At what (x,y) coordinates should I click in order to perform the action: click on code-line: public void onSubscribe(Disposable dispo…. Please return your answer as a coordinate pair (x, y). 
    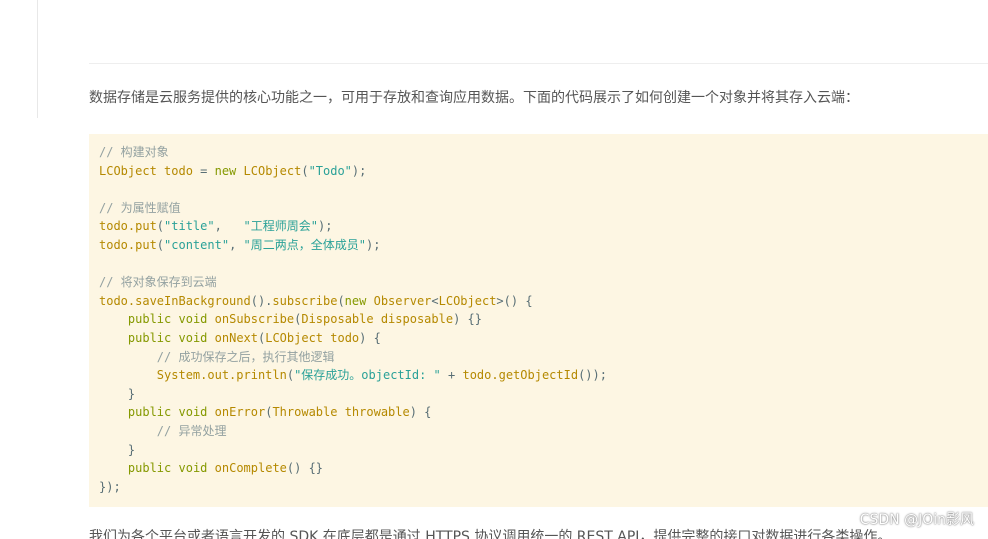
    Looking at the image, I should click on (538, 319).